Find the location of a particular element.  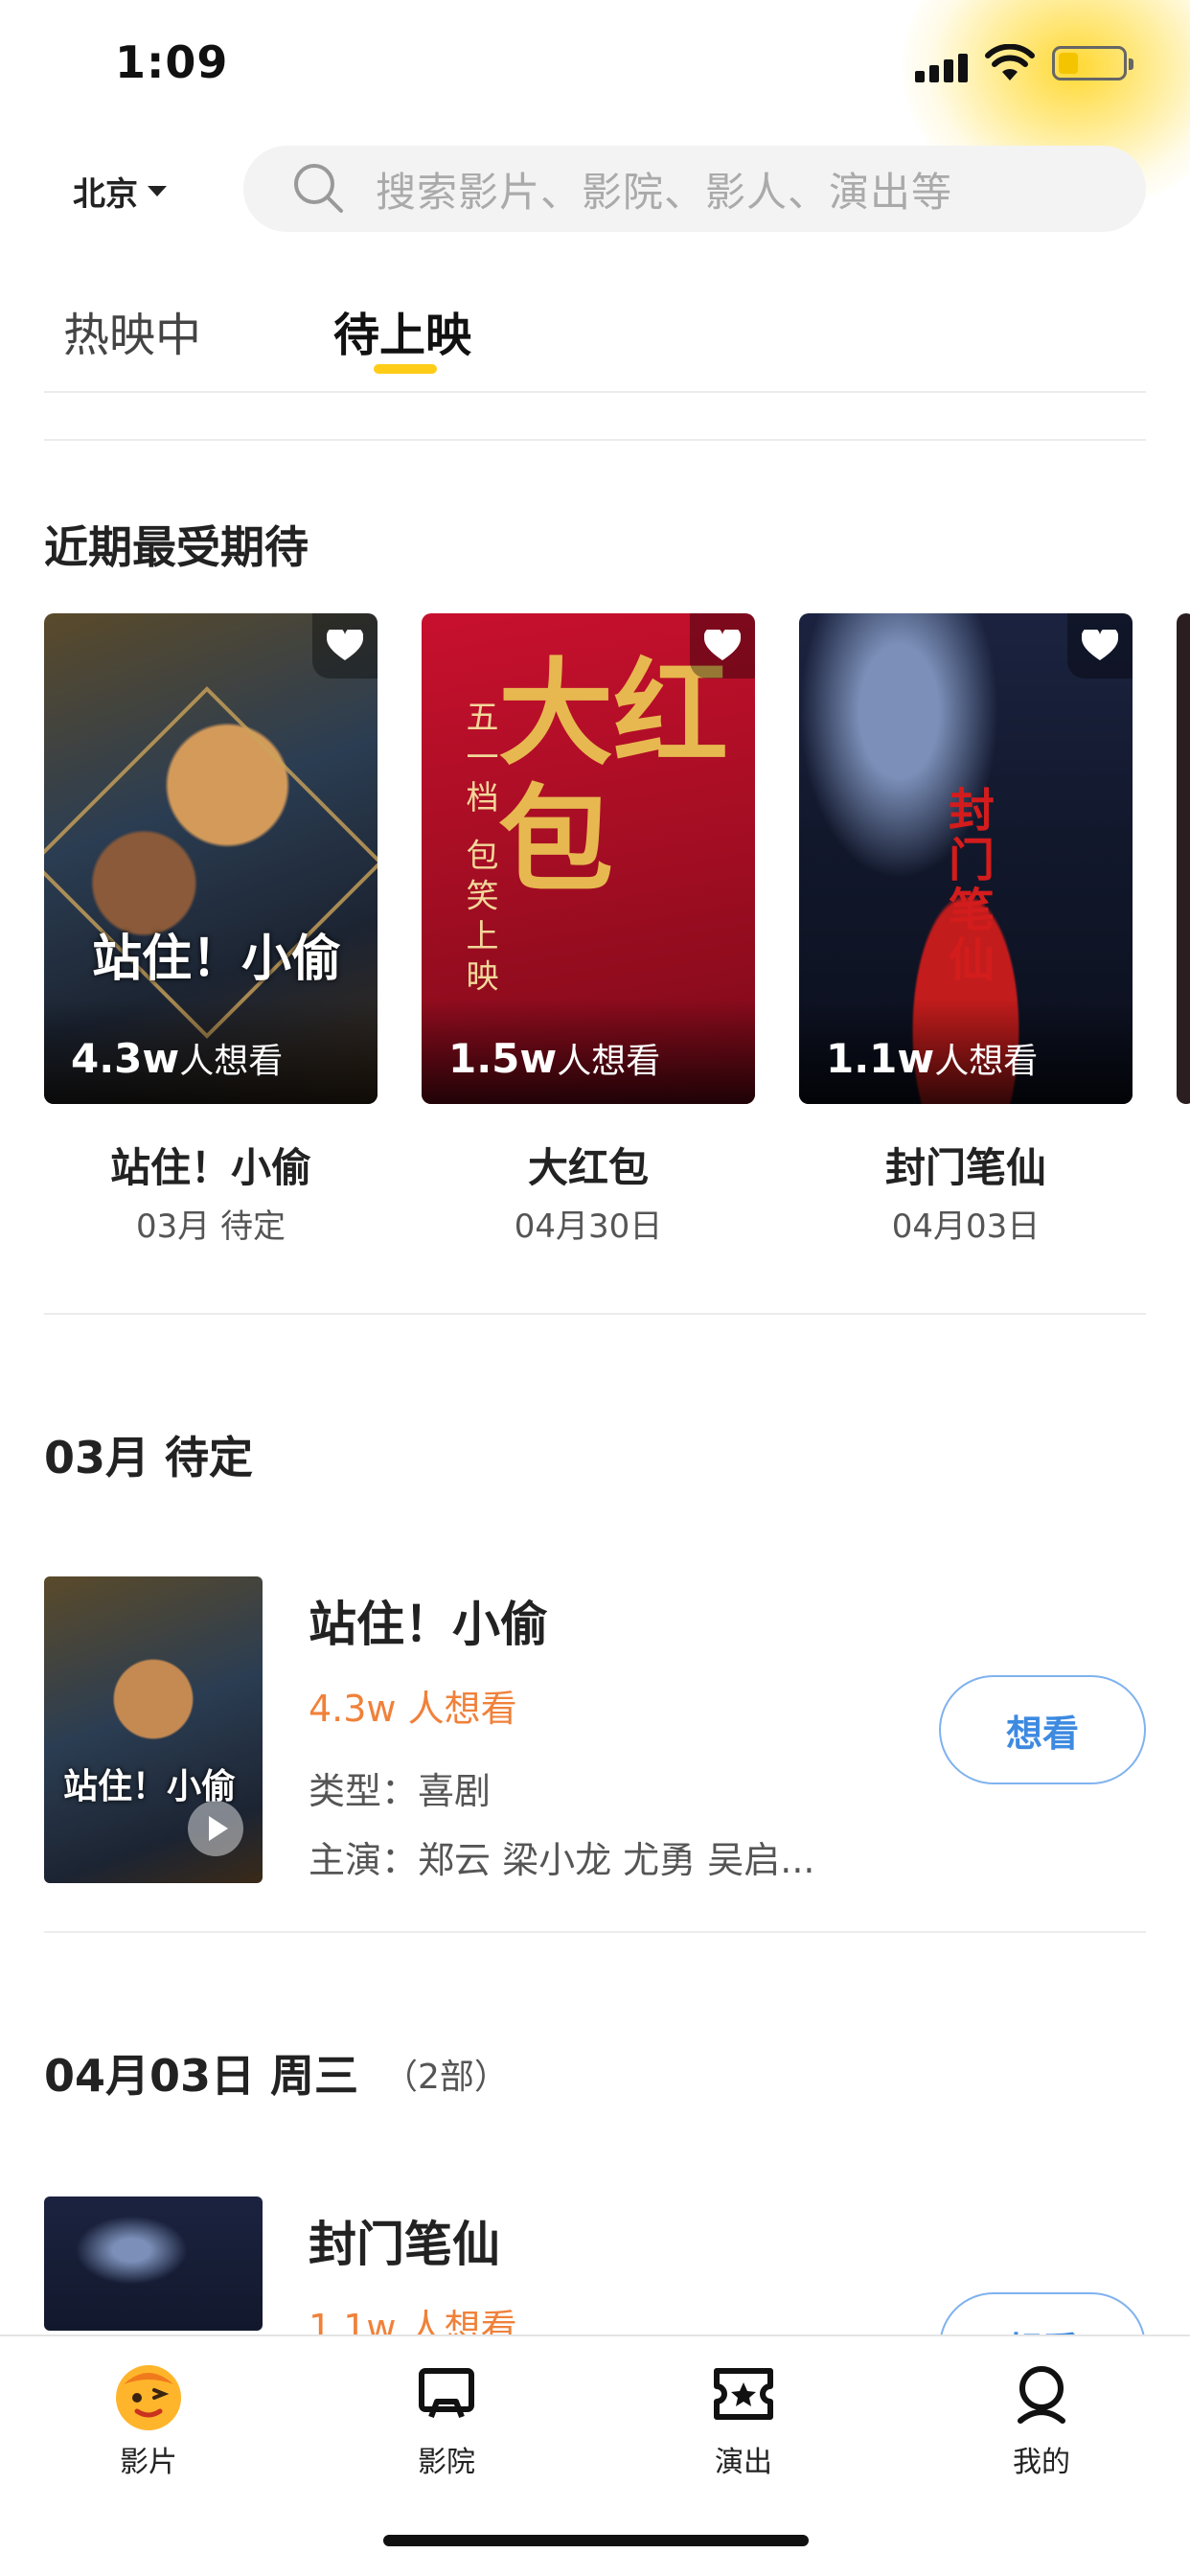

nav-label: 影院 is located at coordinates (447, 2463).